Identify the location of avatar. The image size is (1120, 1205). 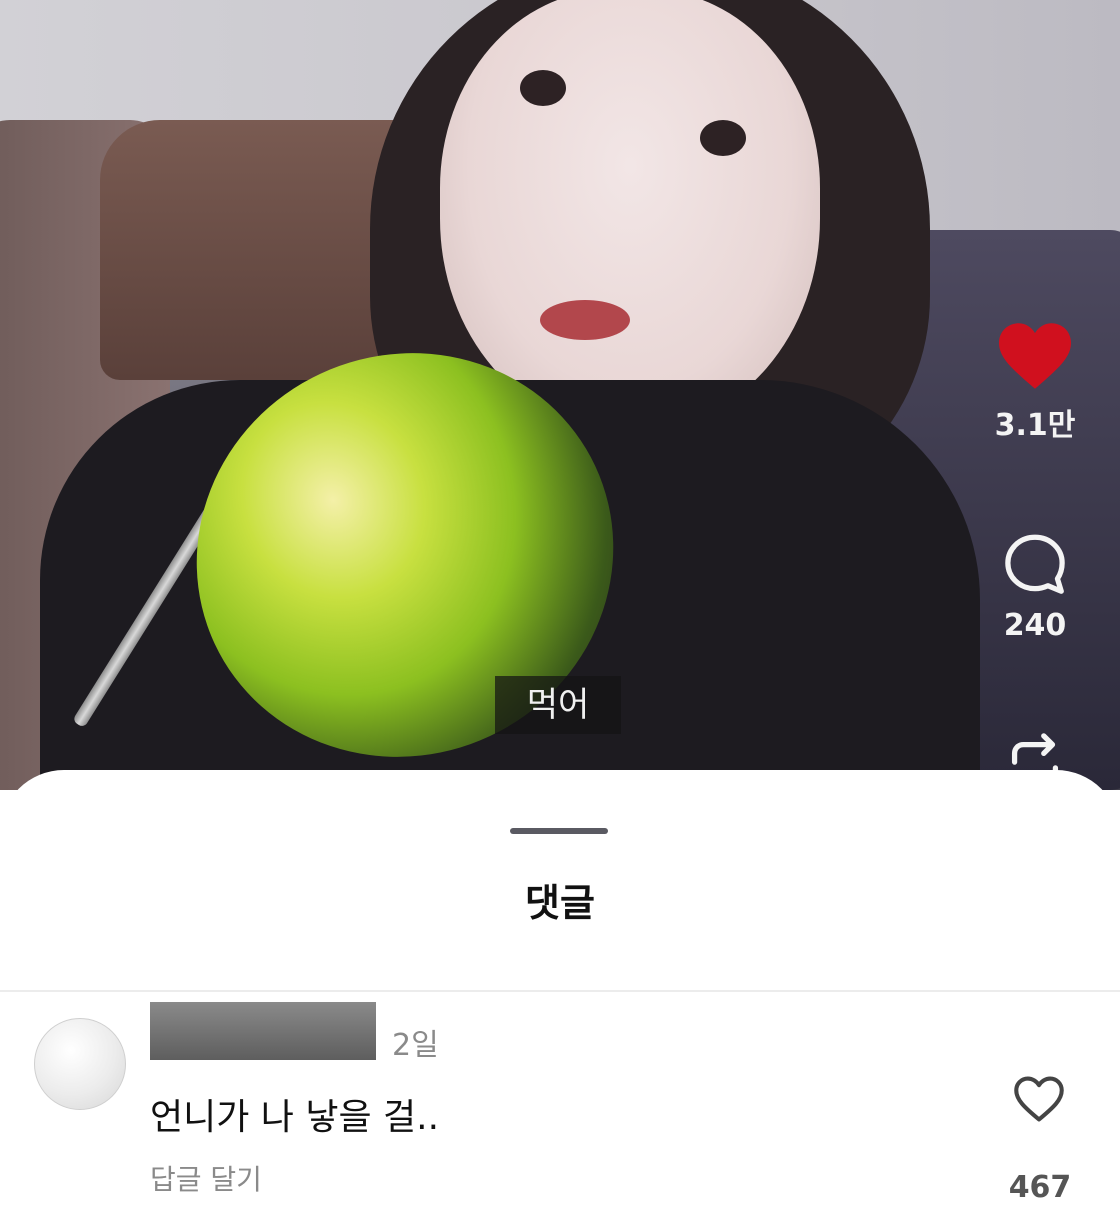
(80, 1064).